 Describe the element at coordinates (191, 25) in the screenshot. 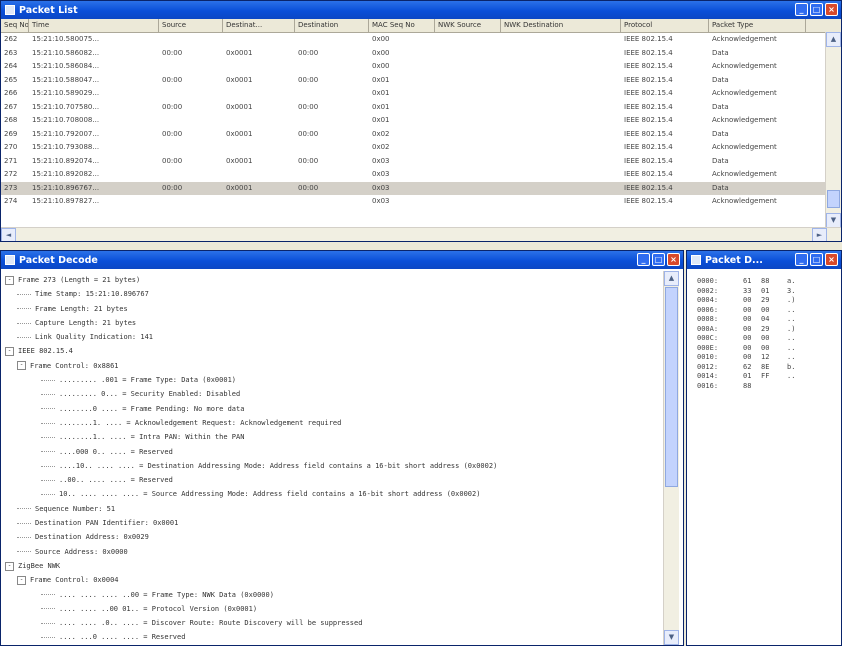

I see `column-header: Source` at that location.